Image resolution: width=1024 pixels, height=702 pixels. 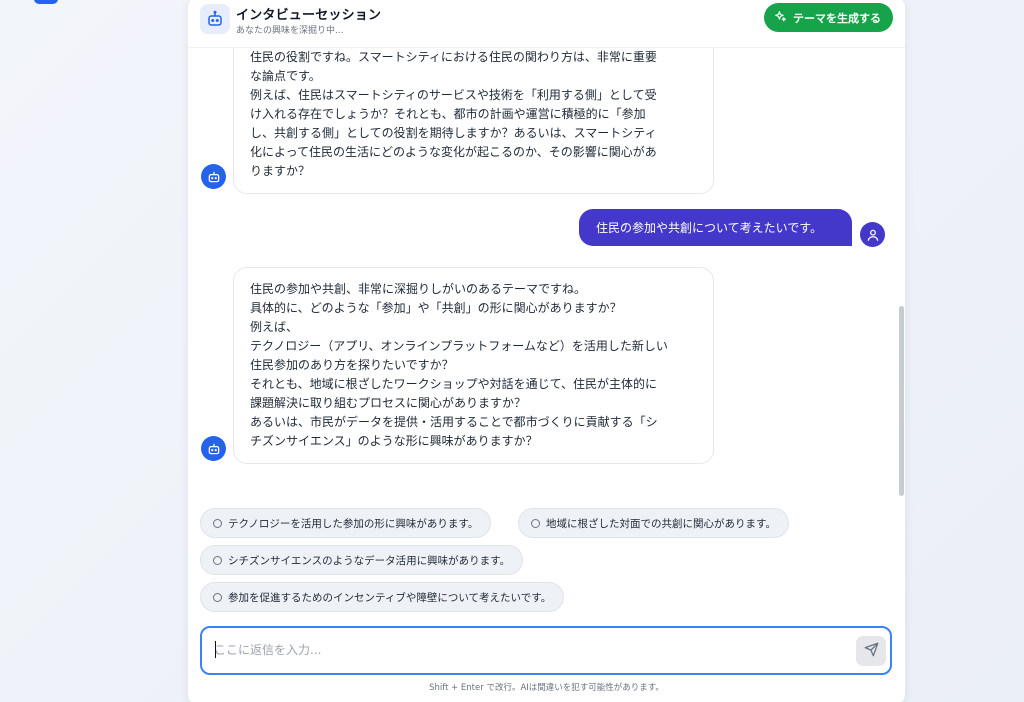 I want to click on app-corner-badge, so click(x=46, y=2).